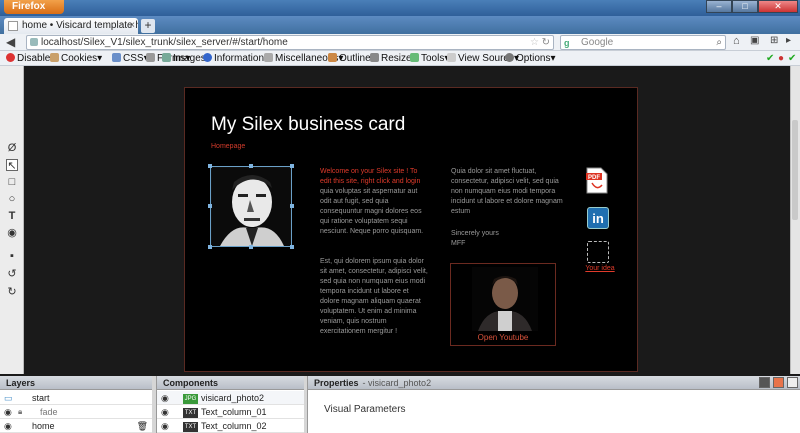  Describe the element at coordinates (76, 412) in the screenshot. I see `layer-row-fade: ◉ 🔒︎ fade` at that location.